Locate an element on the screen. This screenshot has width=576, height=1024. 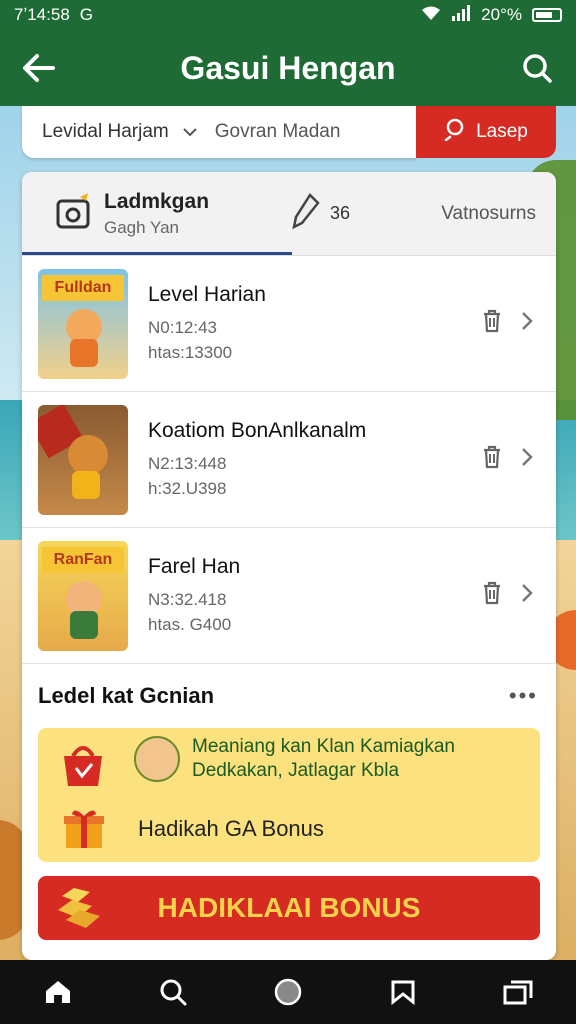
list-item: RanFan Farel Han N3:32.418 htas. G400 is located at coordinates (289, 596).